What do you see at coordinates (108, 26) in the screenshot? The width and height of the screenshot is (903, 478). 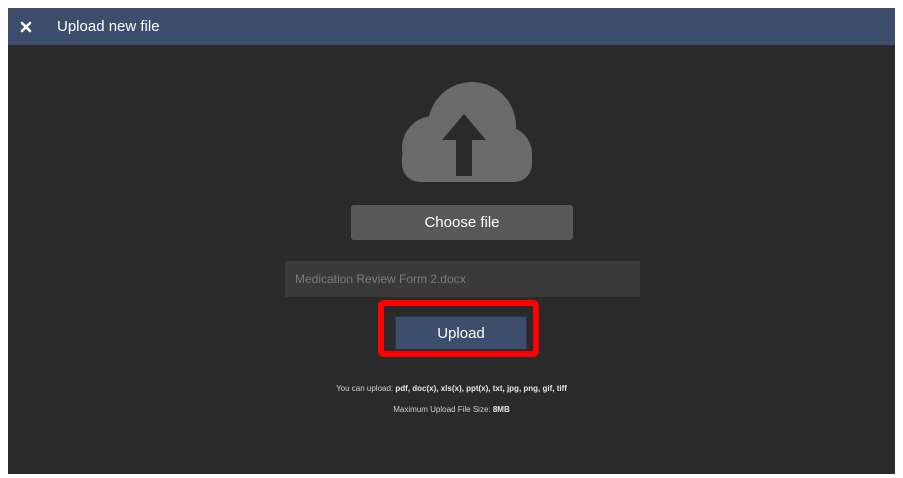 I see `dialog-title: Upload new file` at bounding box center [108, 26].